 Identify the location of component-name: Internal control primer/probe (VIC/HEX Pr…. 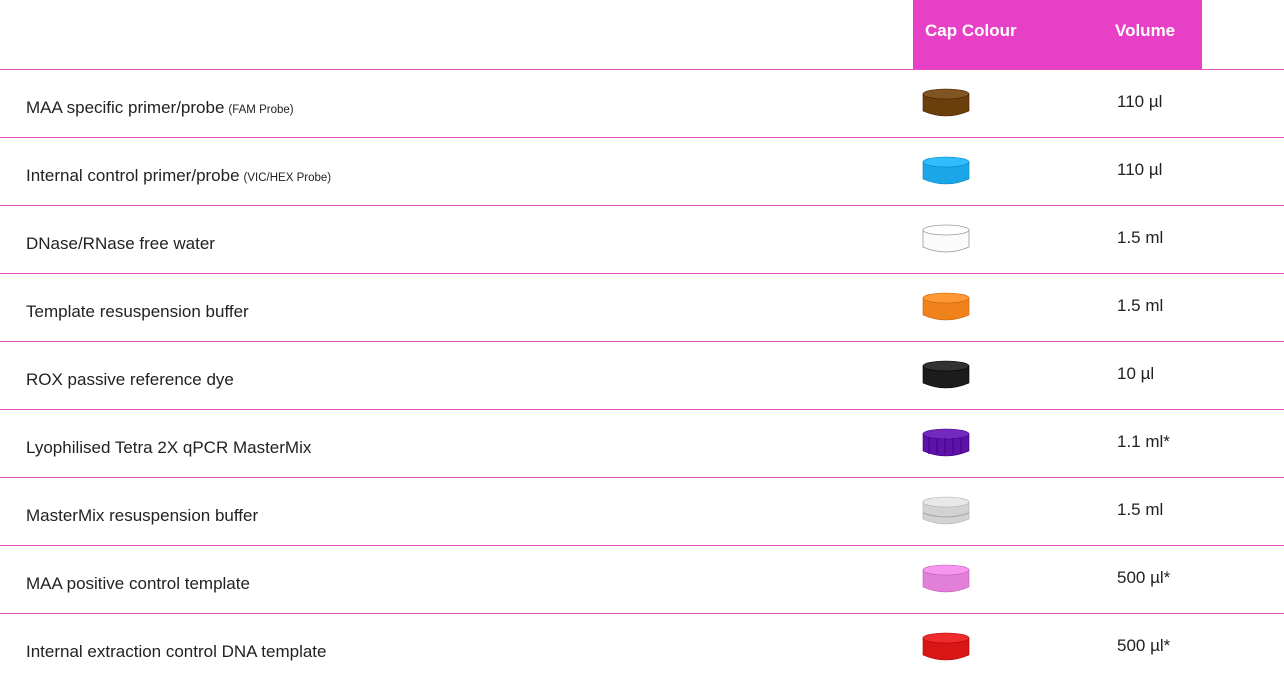
(179, 175).